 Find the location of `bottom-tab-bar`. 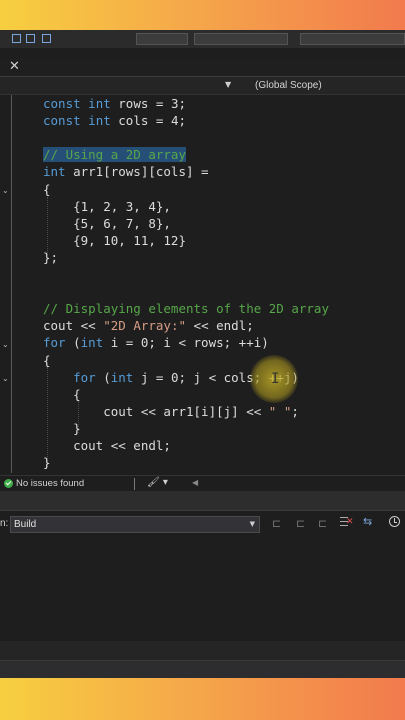

bottom-tab-bar is located at coordinates (202, 669).